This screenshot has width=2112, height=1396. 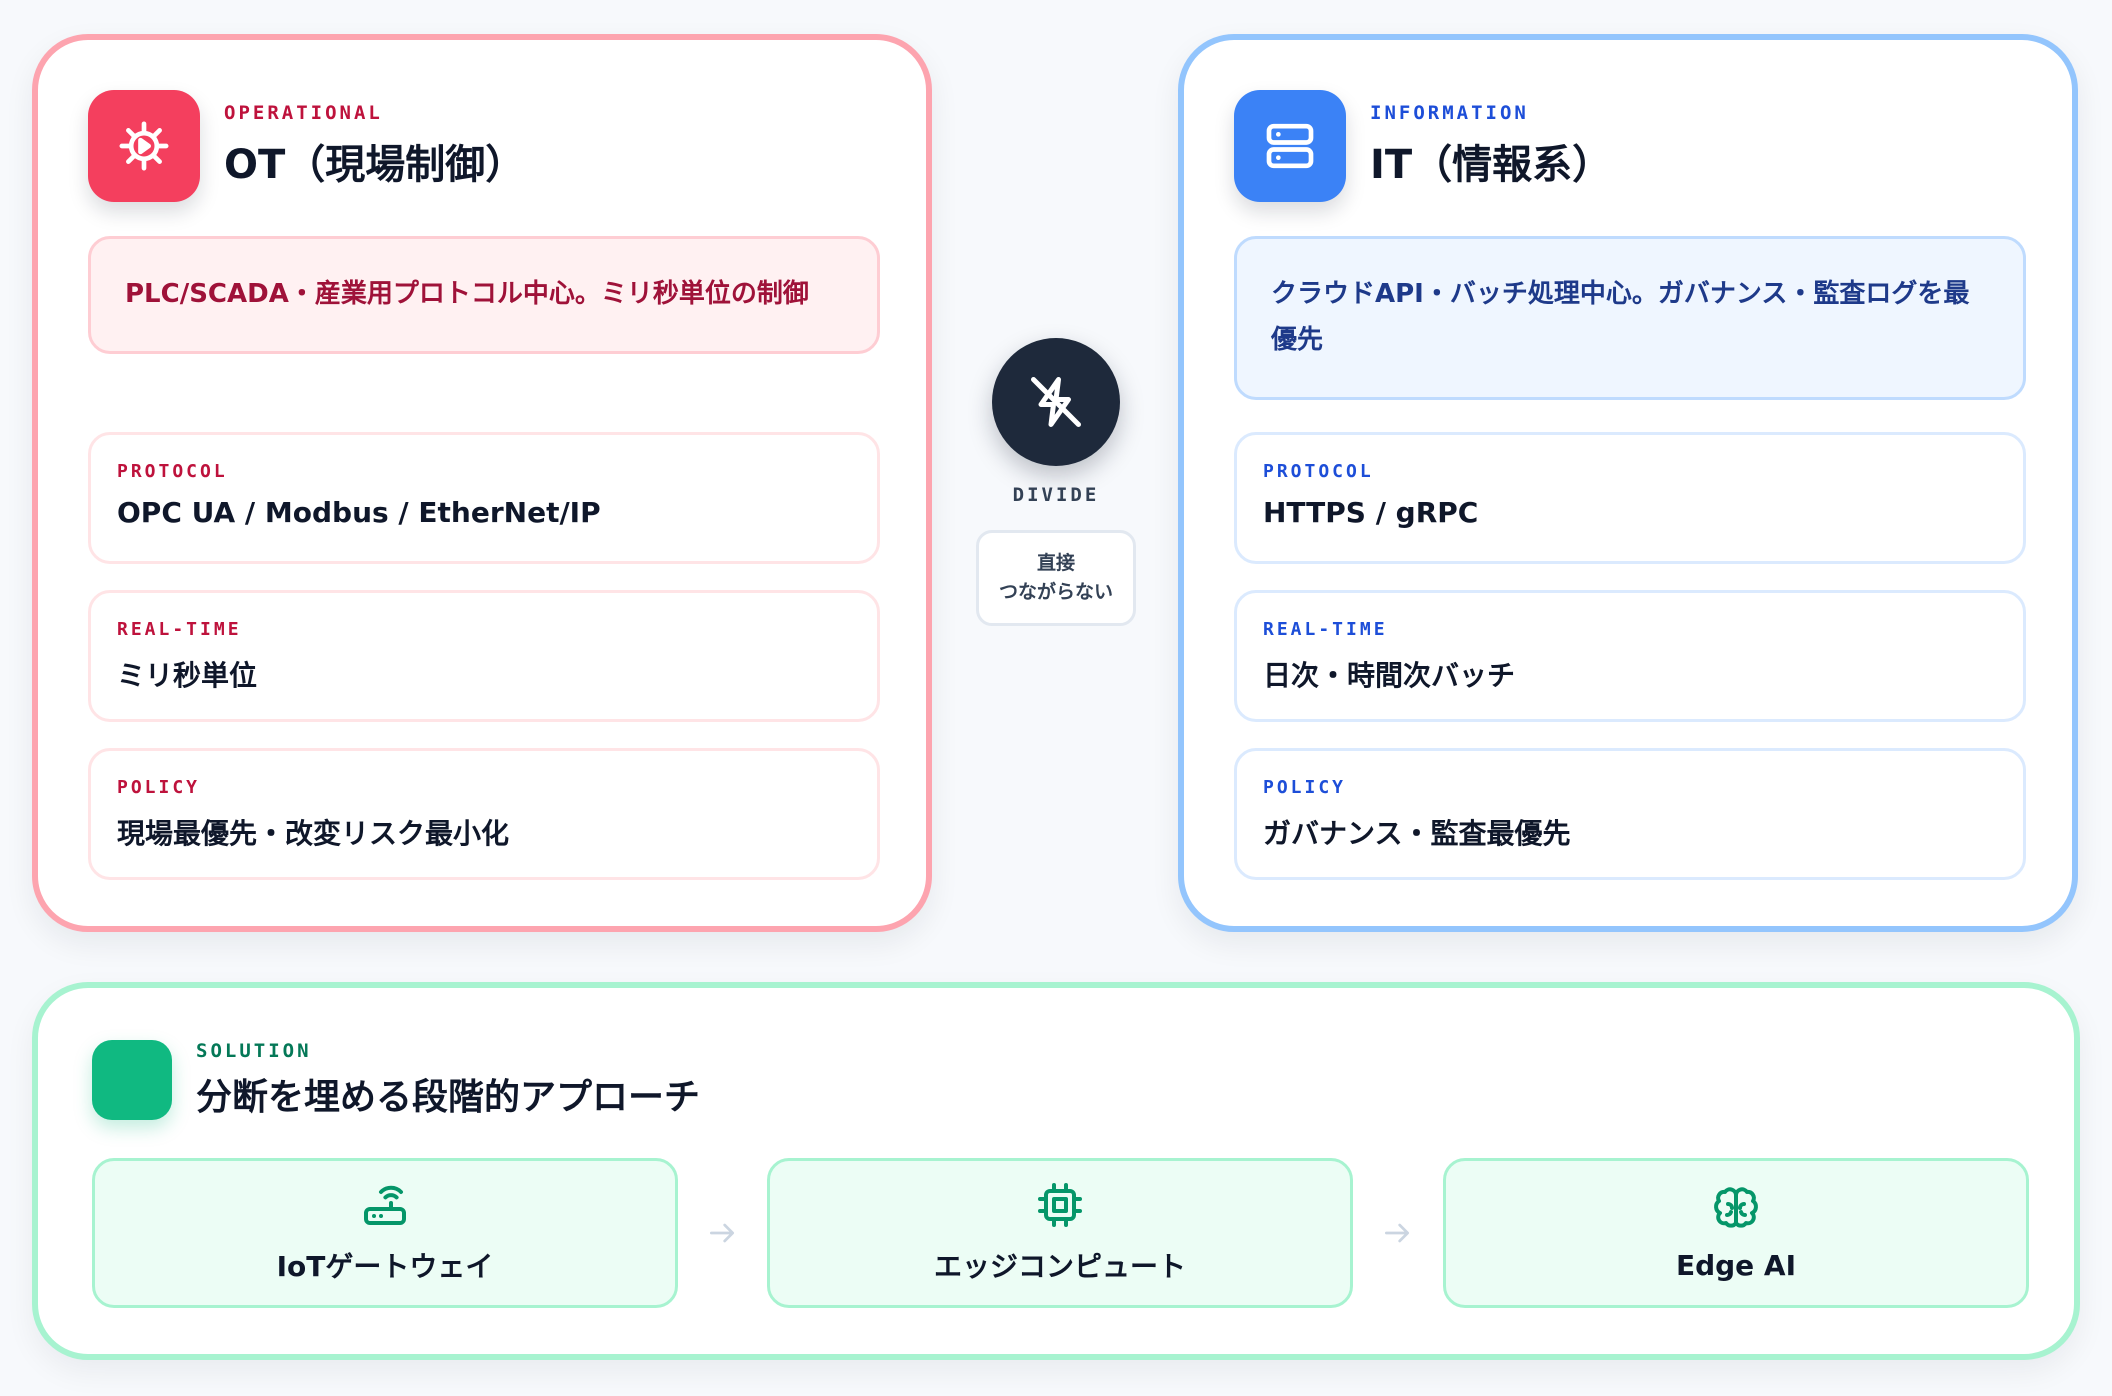 What do you see at coordinates (179, 629) in the screenshot?
I see `ot-card-label: REAL-TIME` at bounding box center [179, 629].